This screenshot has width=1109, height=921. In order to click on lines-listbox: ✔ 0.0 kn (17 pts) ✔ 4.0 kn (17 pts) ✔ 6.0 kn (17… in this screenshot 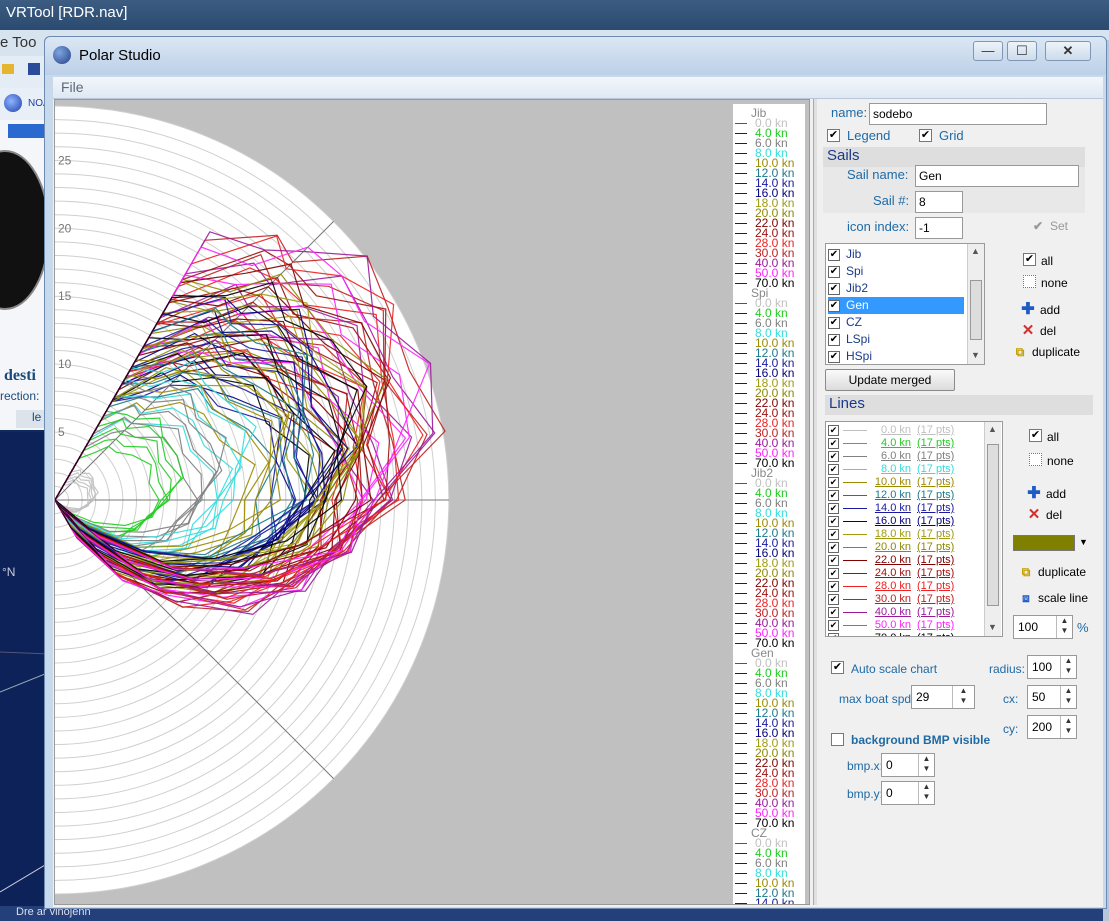, I will do `click(914, 529)`.